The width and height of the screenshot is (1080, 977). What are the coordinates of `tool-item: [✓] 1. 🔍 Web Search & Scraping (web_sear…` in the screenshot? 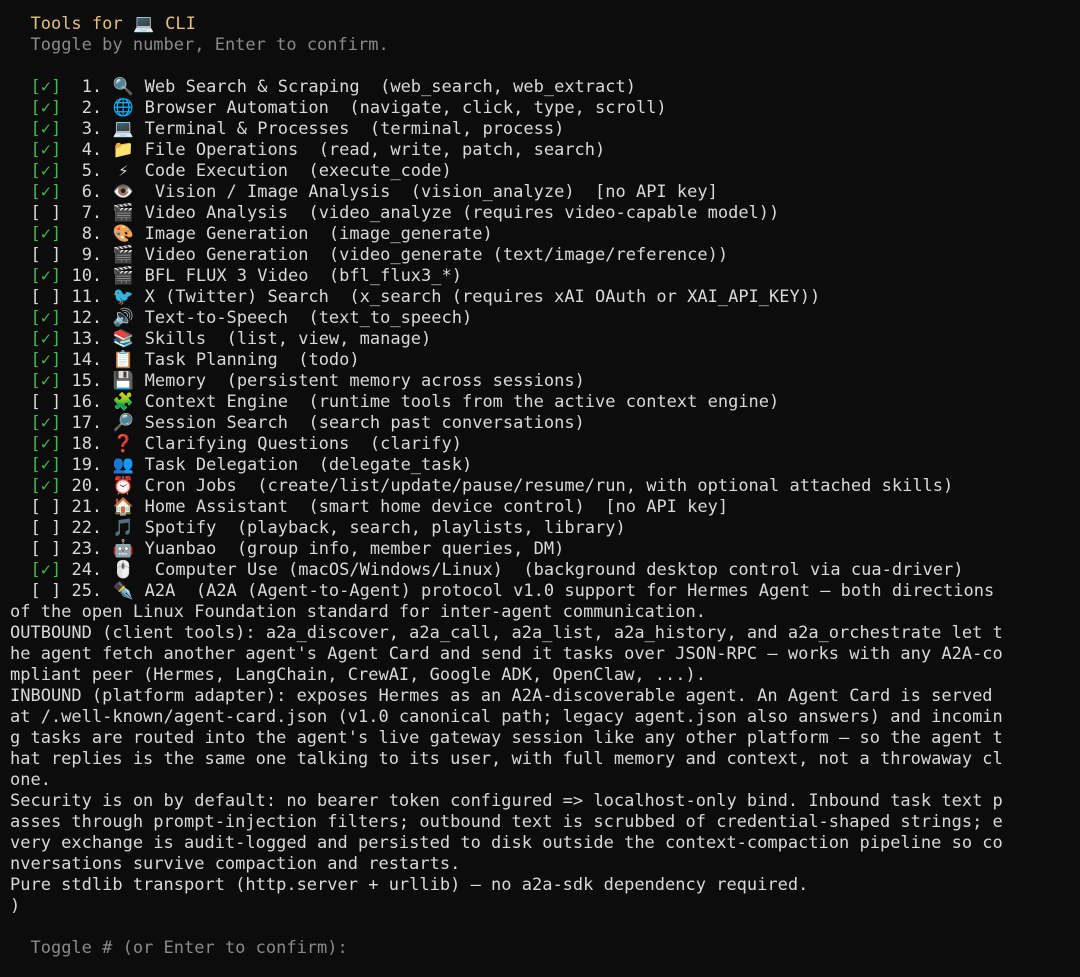 It's located at (545, 87).